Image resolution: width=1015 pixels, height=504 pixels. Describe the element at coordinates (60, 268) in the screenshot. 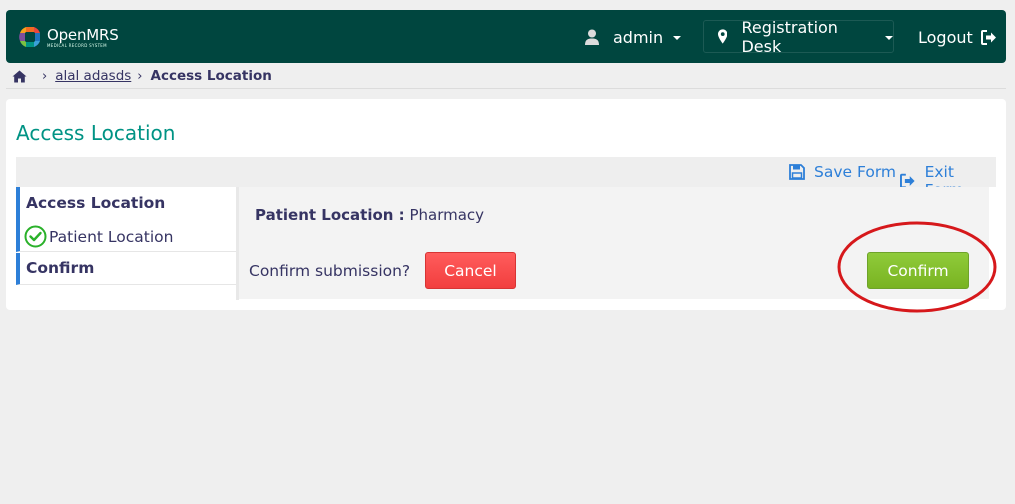

I see `nav-section-title: Confirm` at that location.